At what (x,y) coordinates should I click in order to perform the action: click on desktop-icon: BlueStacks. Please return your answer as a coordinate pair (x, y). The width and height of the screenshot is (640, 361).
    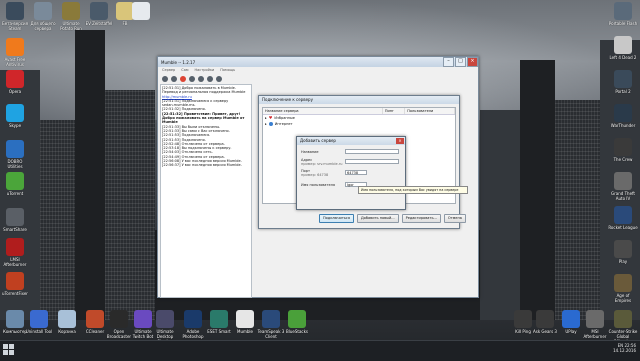
    Looking at the image, I should click on (297, 322).